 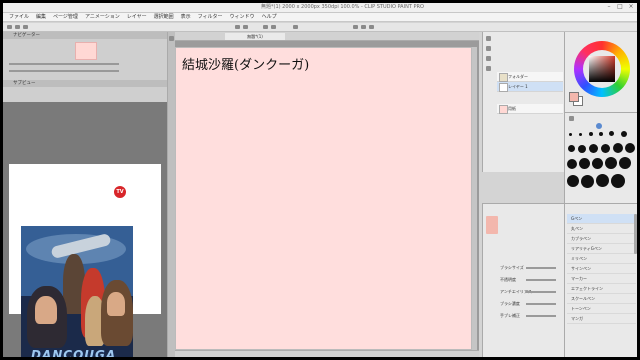 What do you see at coordinates (635, 234) in the screenshot?
I see `subtool-scrollbar` at bounding box center [635, 234].